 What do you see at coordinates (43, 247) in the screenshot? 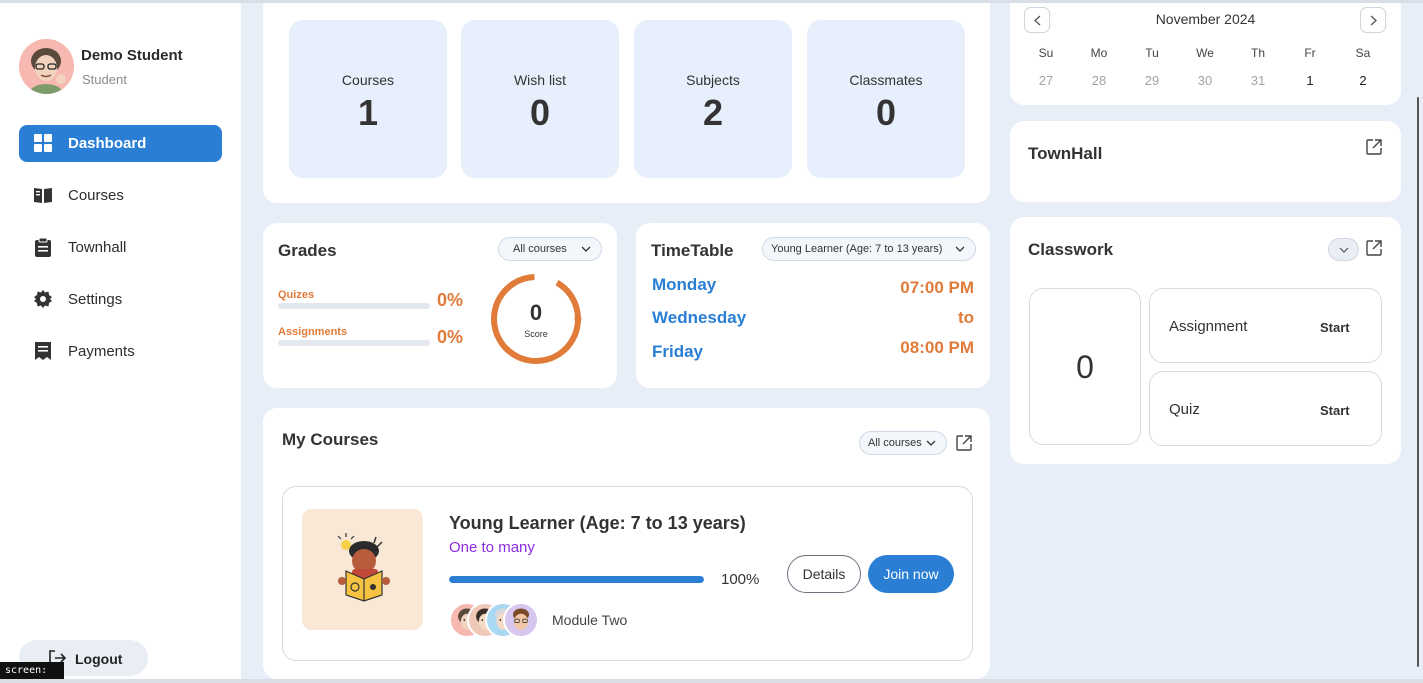
I see `clipboard-icon` at bounding box center [43, 247].